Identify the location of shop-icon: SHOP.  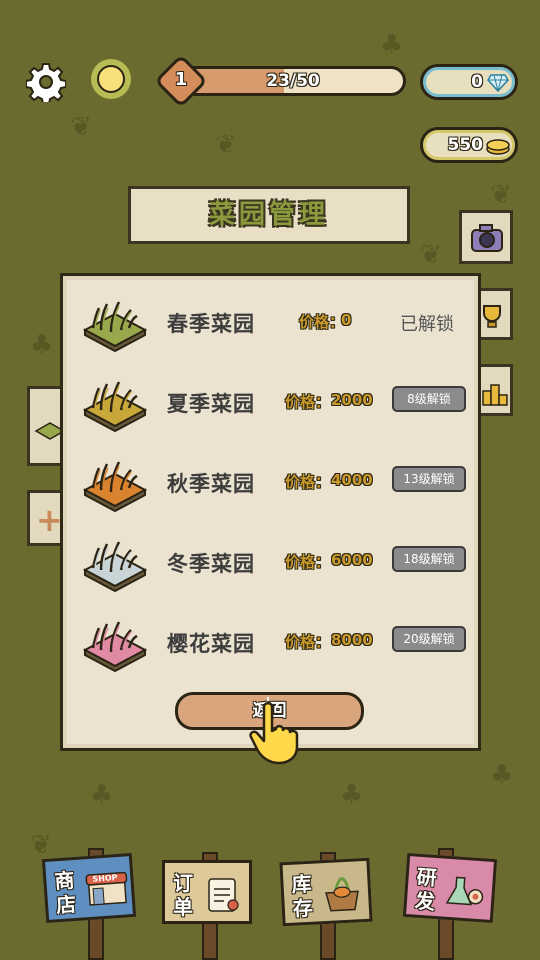
(106, 890).